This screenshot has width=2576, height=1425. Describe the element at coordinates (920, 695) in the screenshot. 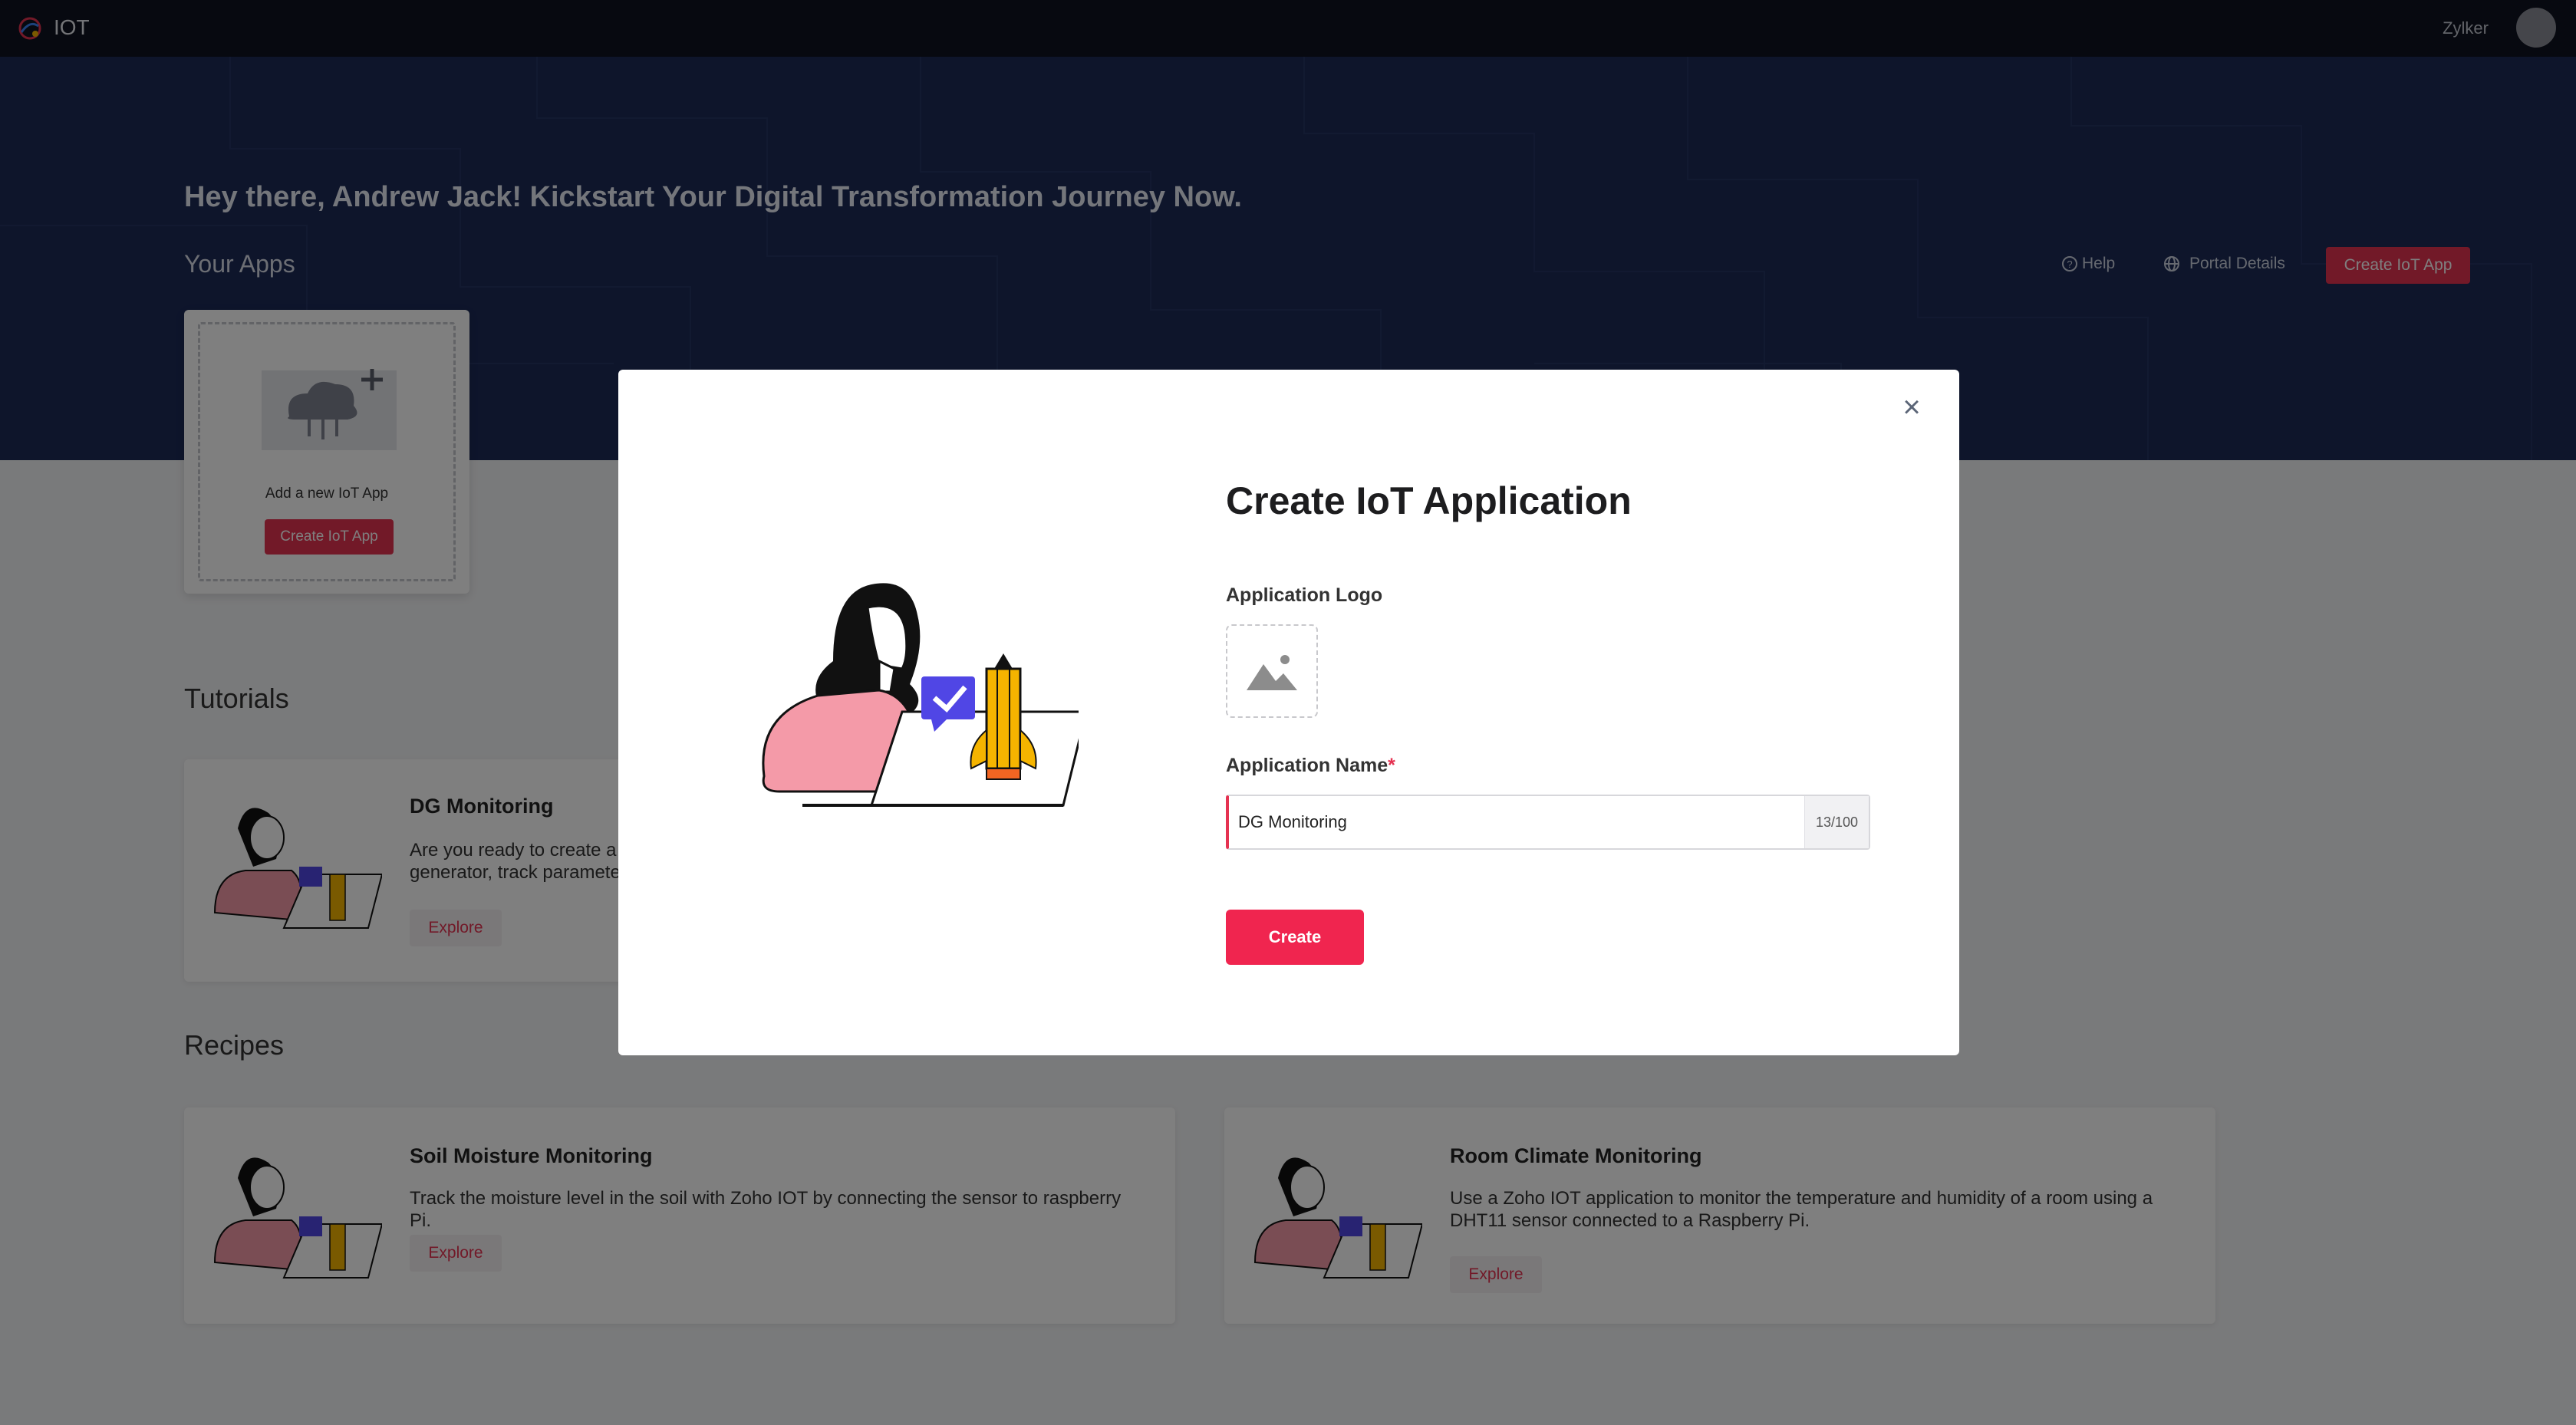

I see `woman-with-laptop-illustration` at that location.